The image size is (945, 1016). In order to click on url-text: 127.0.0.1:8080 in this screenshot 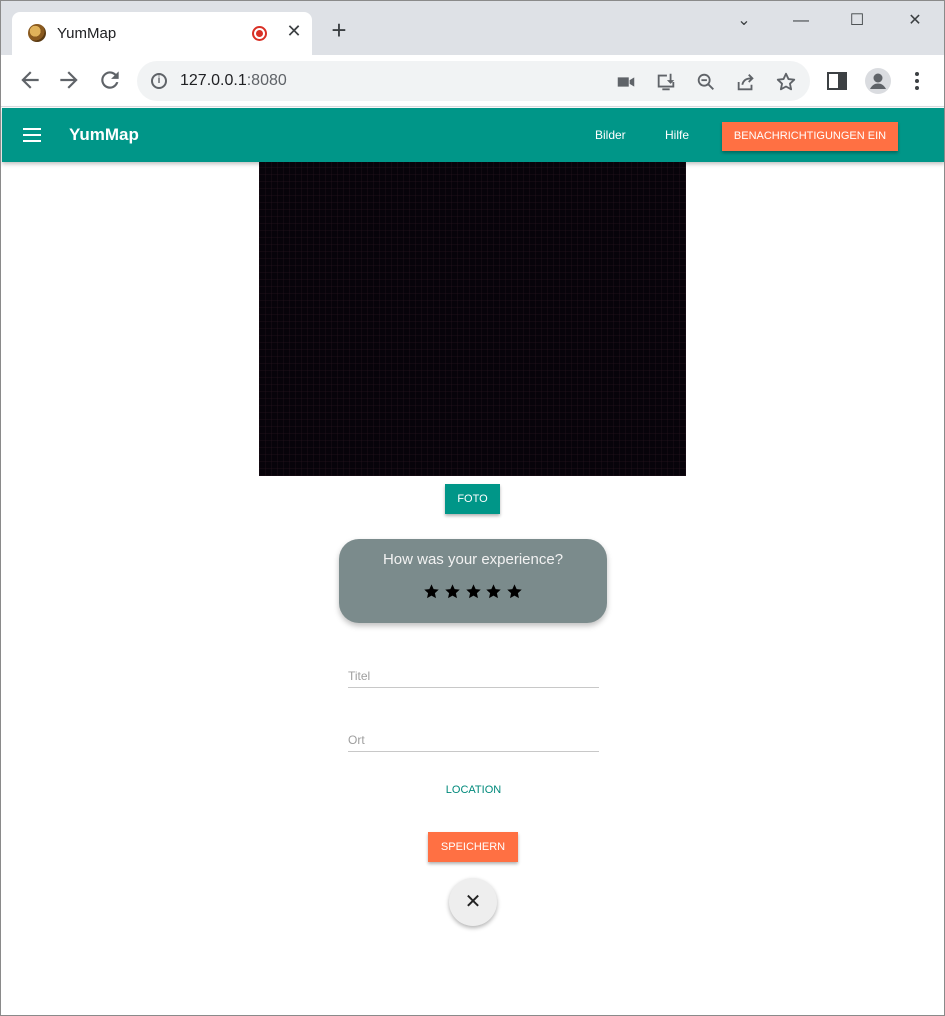, I will do `click(233, 81)`.